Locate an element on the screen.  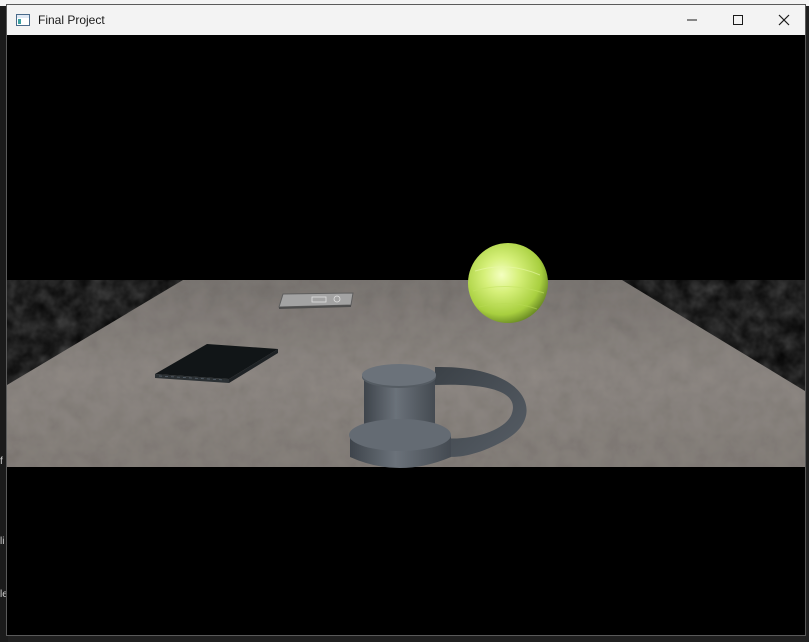
window-title: Final Project is located at coordinates (71, 20).